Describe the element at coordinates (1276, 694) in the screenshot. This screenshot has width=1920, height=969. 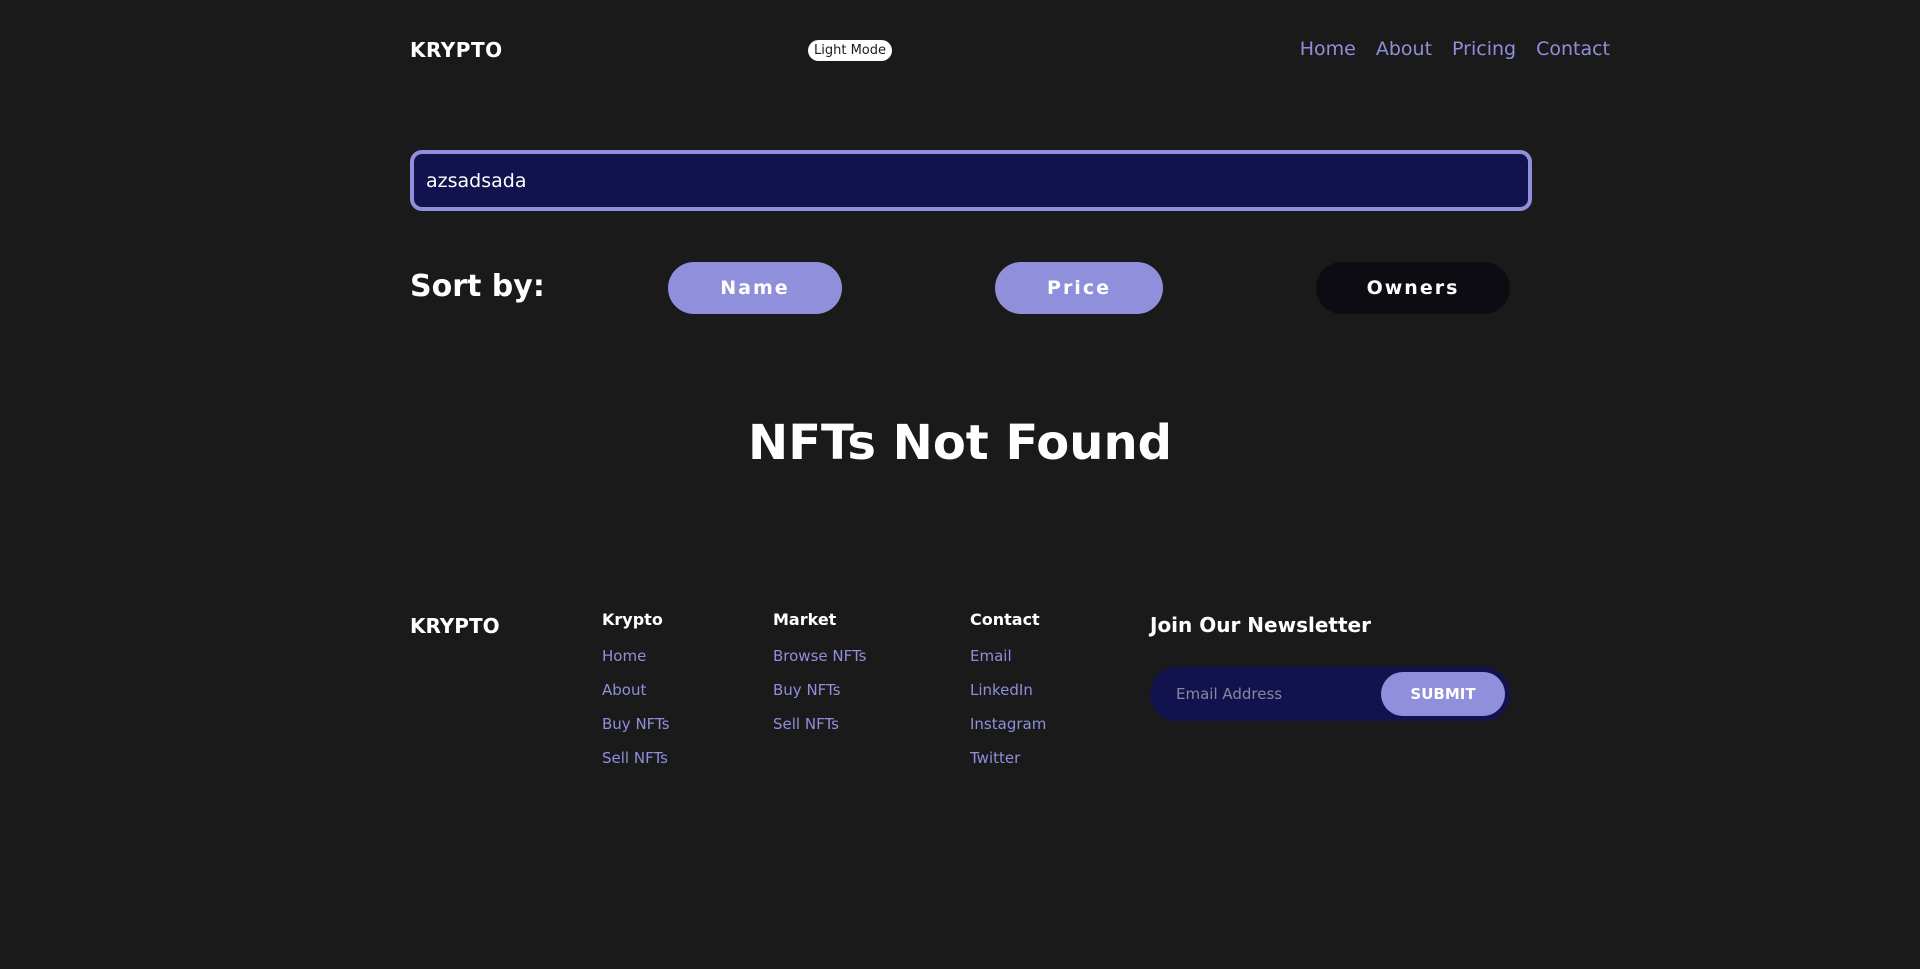
I see `email-field` at that location.